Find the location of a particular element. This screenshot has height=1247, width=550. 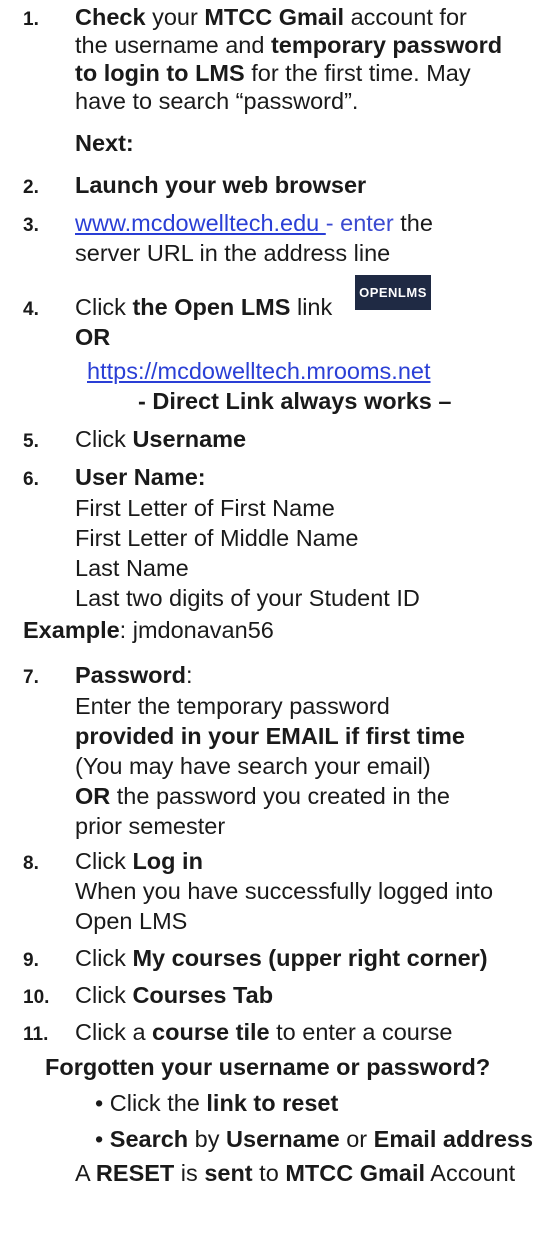

step-3: 3. www.mcdowelltech.edu - enter the is located at coordinates (228, 224).